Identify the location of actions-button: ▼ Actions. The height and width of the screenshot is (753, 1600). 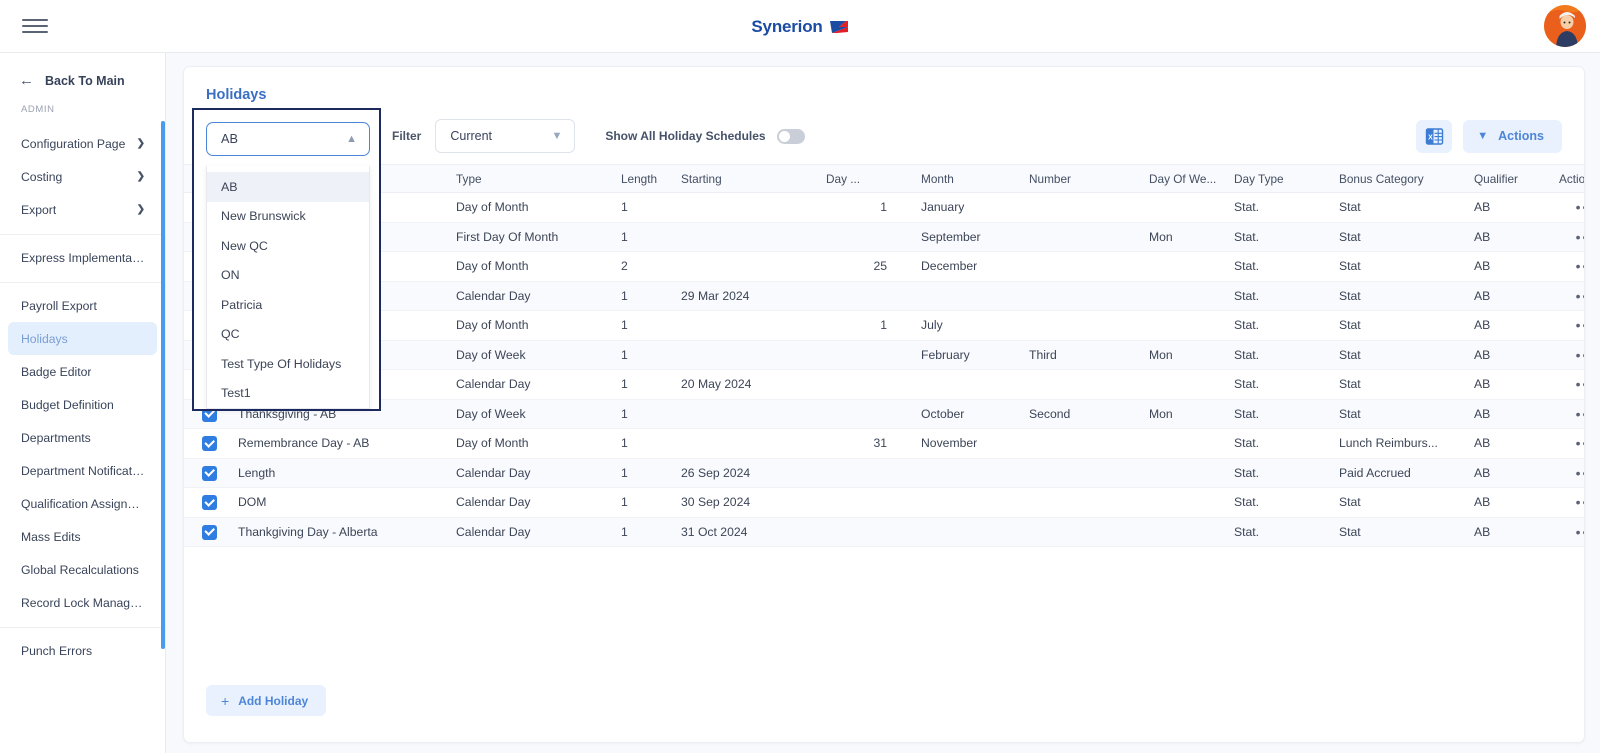
(1512, 136).